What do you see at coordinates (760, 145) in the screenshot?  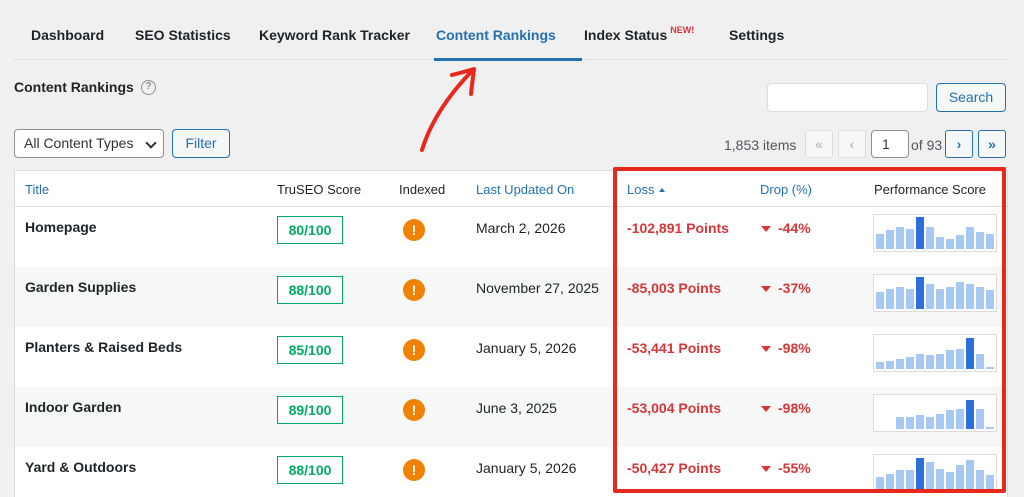 I see `items-count: 1,853 items` at bounding box center [760, 145].